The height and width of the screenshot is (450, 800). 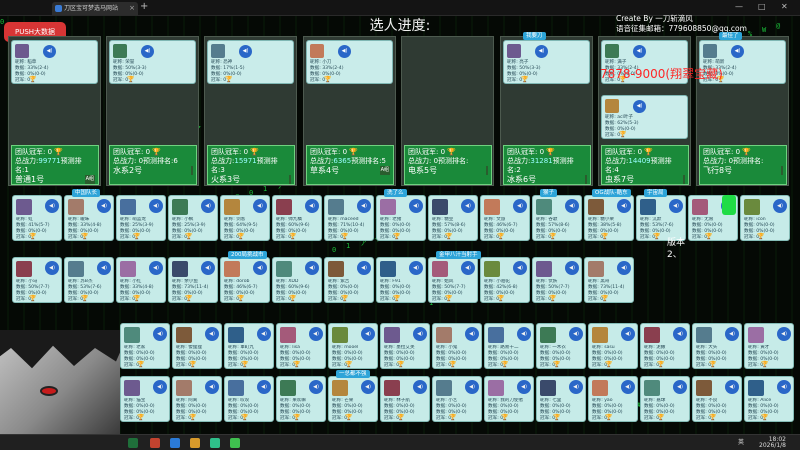 What do you see at coordinates (762, 6) in the screenshot?
I see `maximize-button: □` at bounding box center [762, 6].